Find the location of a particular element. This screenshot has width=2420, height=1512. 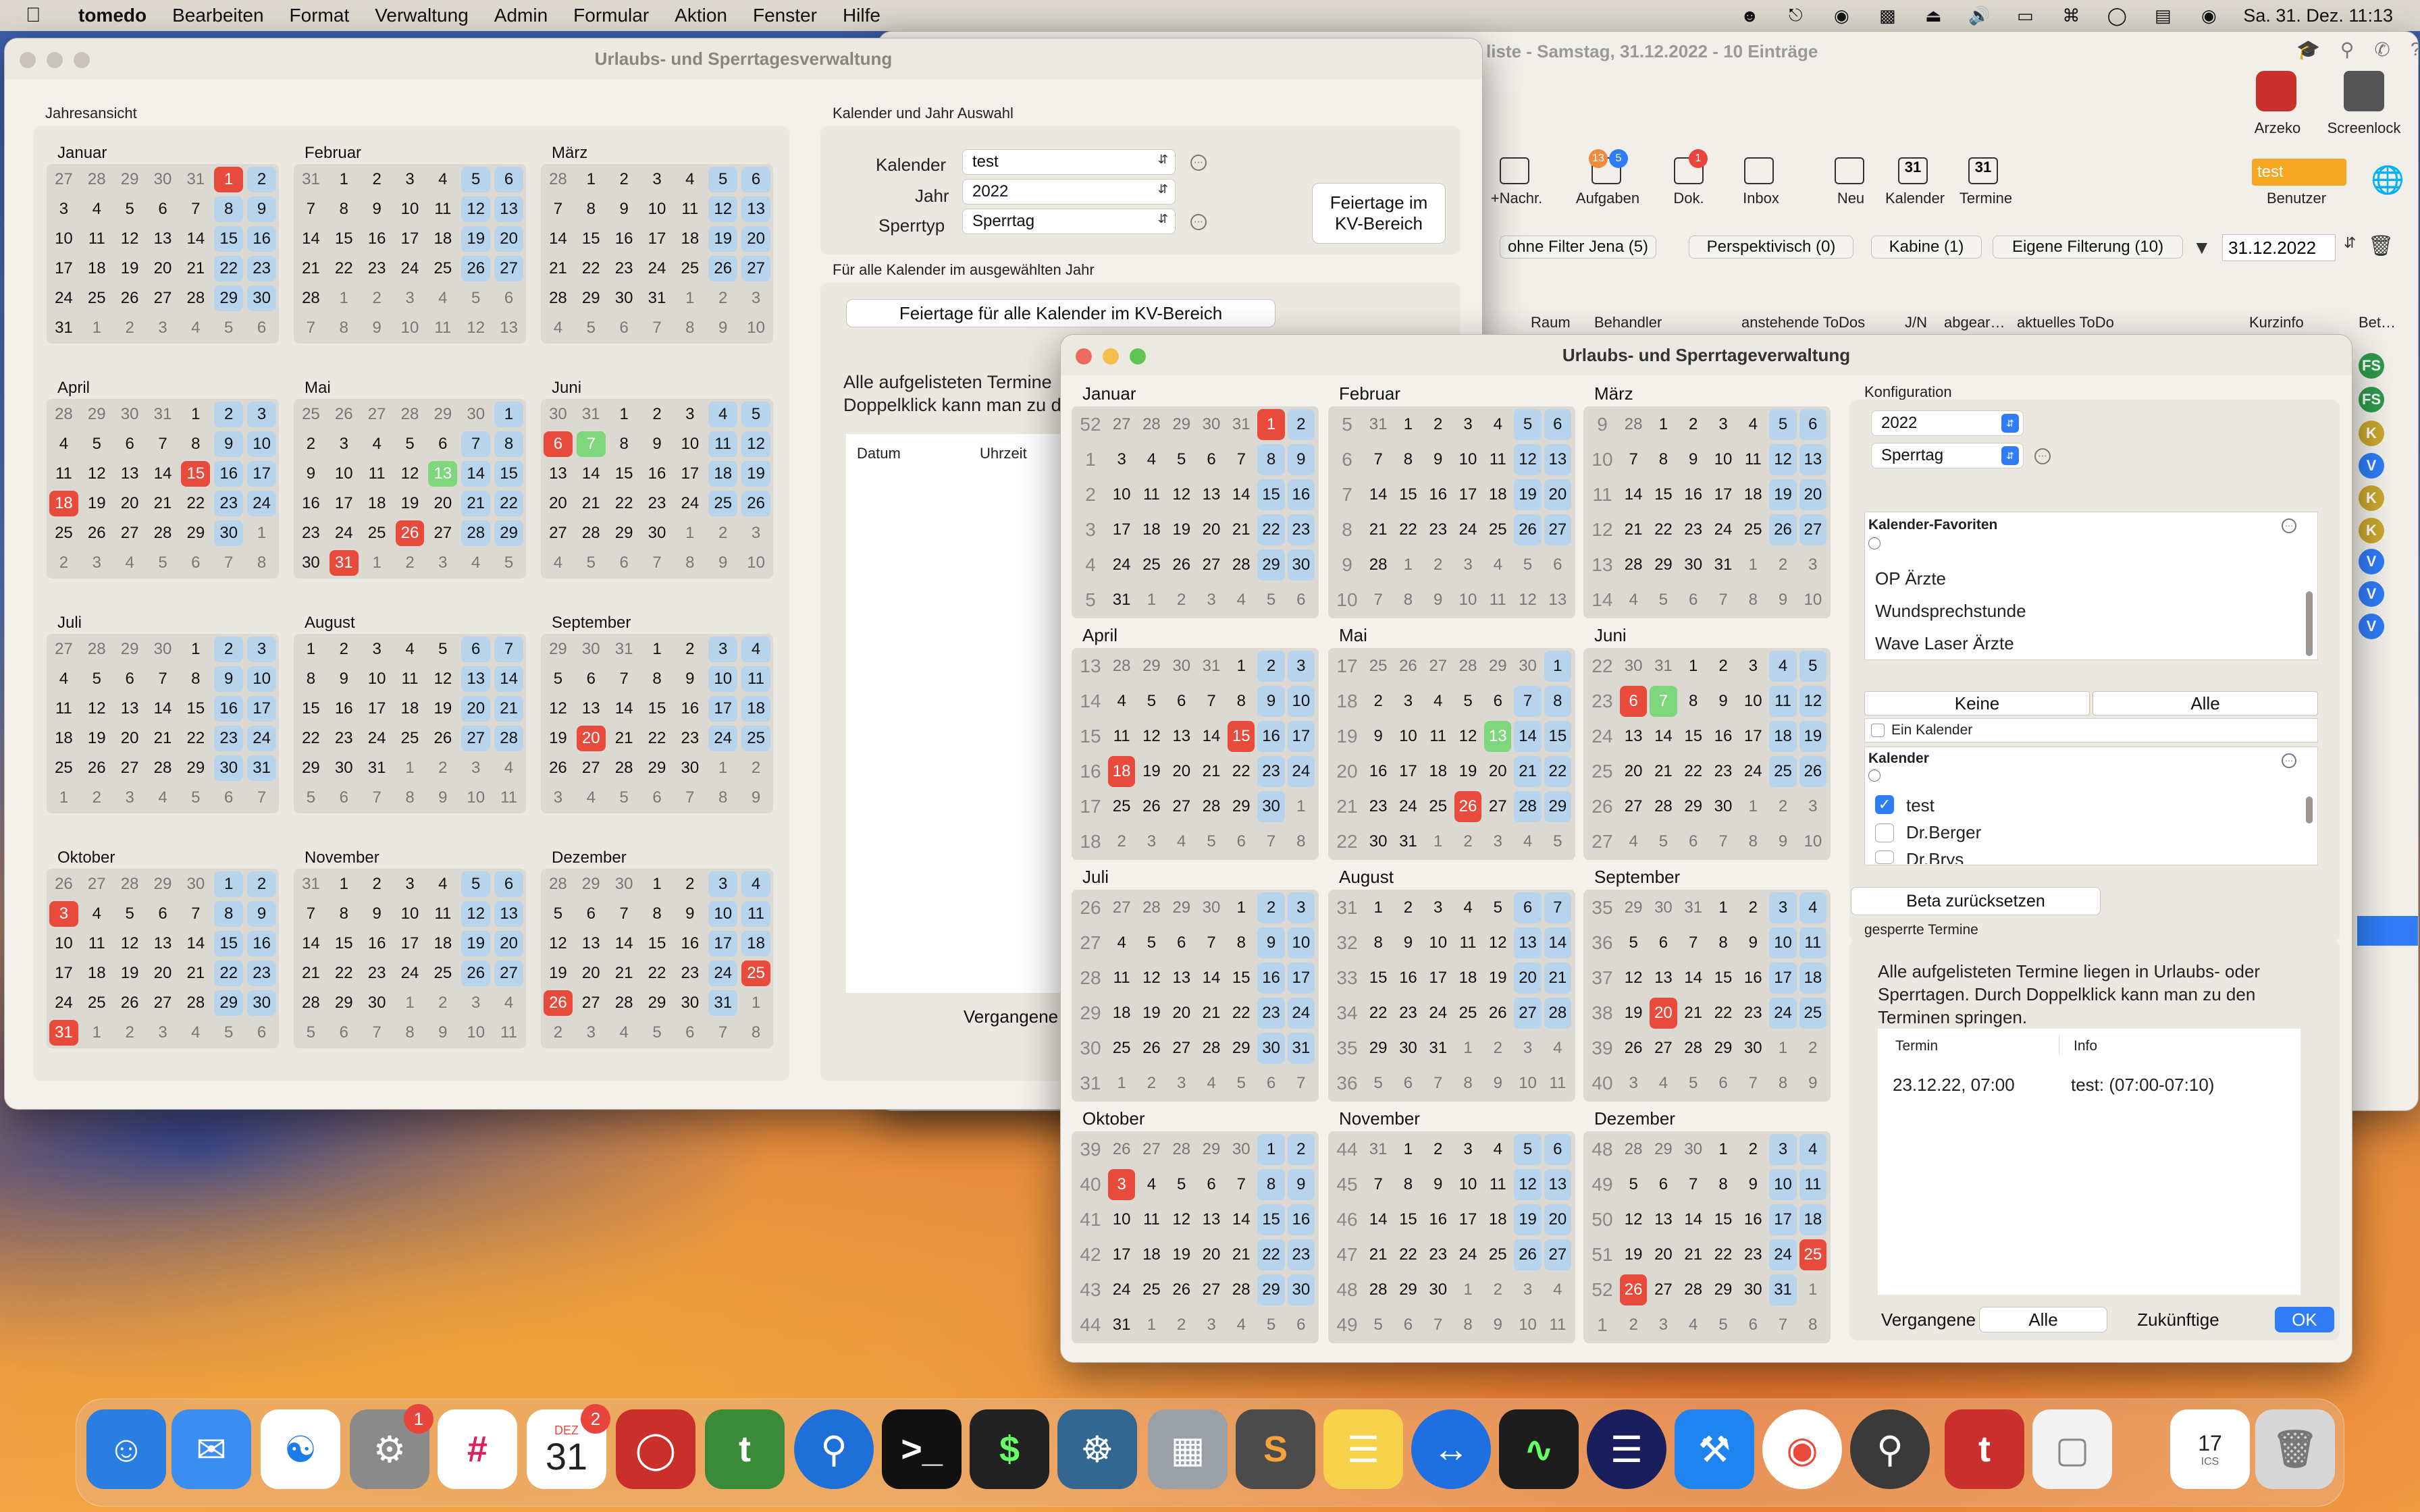

minimize-button is located at coordinates (55, 60).